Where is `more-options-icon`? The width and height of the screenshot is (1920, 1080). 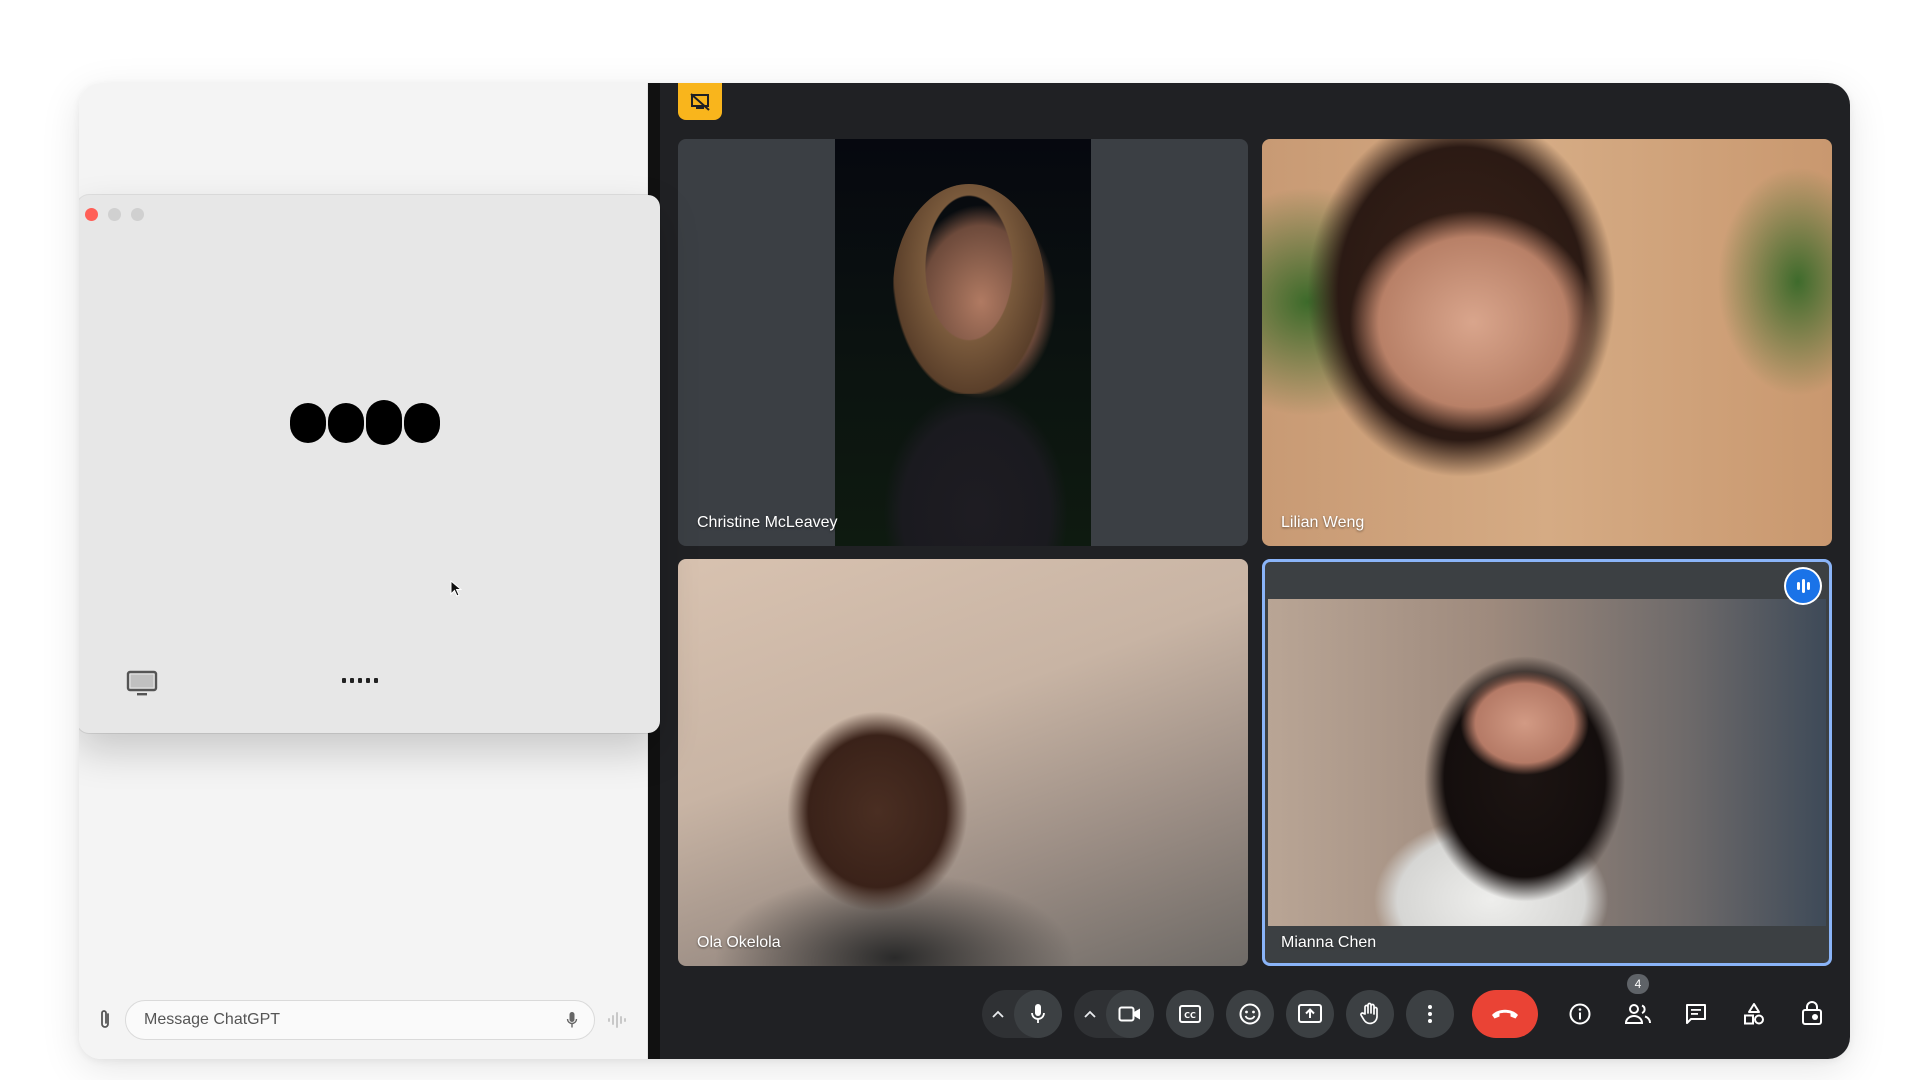 more-options-icon is located at coordinates (360, 680).